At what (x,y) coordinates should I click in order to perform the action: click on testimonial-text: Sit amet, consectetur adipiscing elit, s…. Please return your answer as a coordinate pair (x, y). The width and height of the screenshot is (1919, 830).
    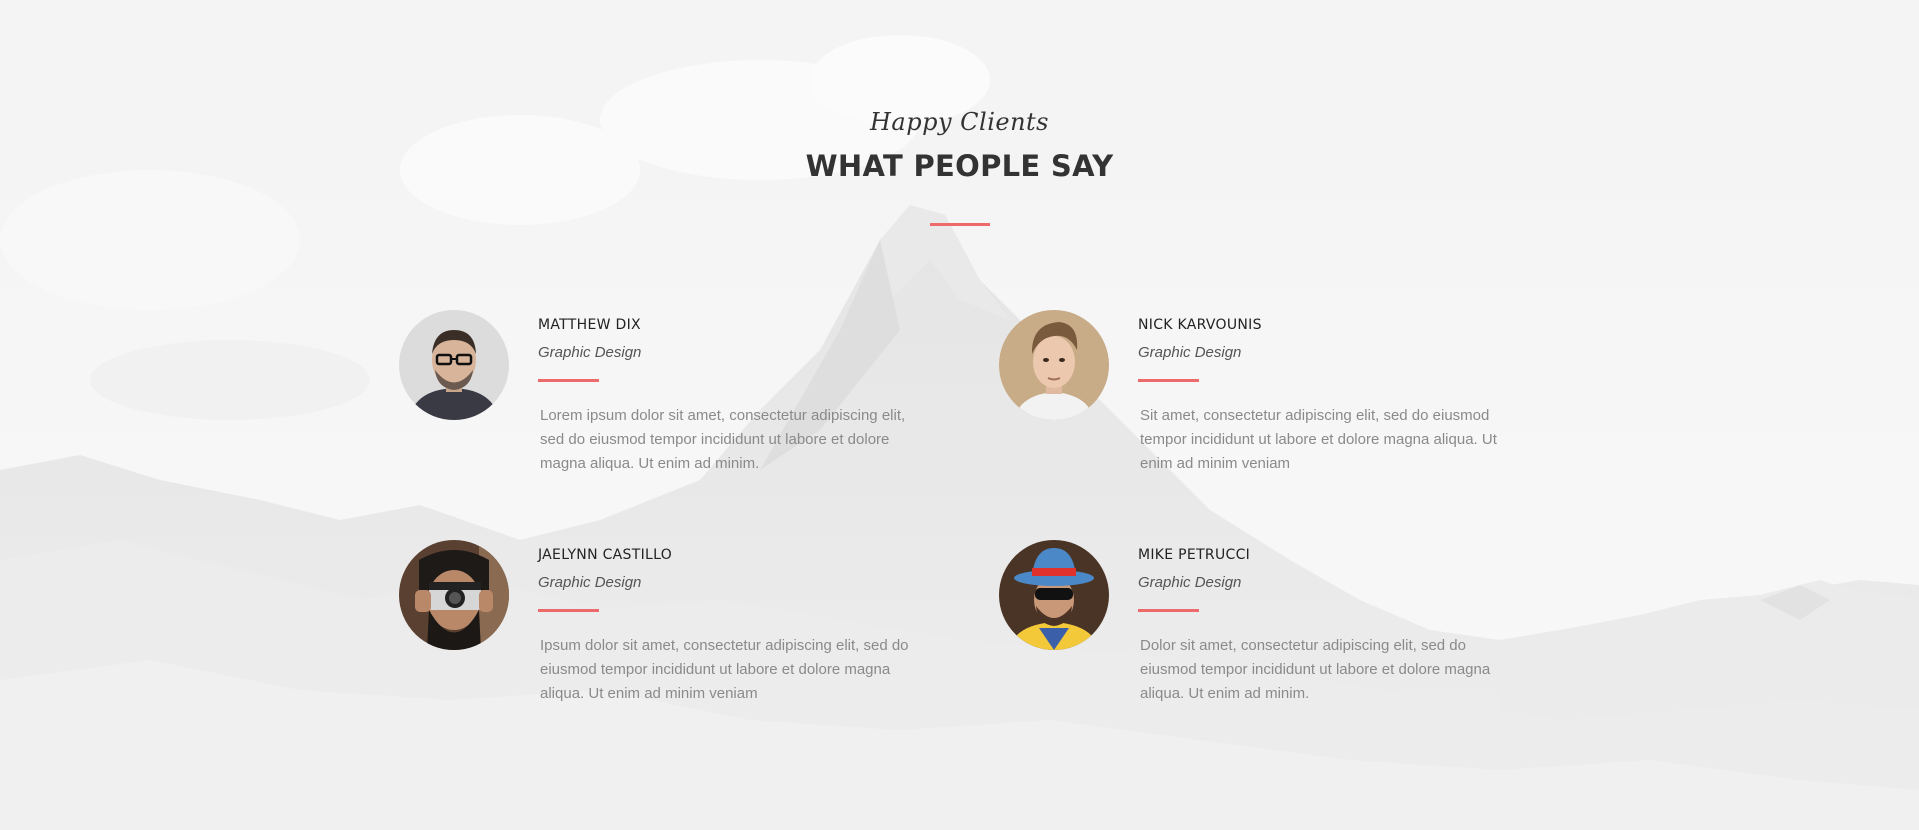
    Looking at the image, I should click on (1318, 439).